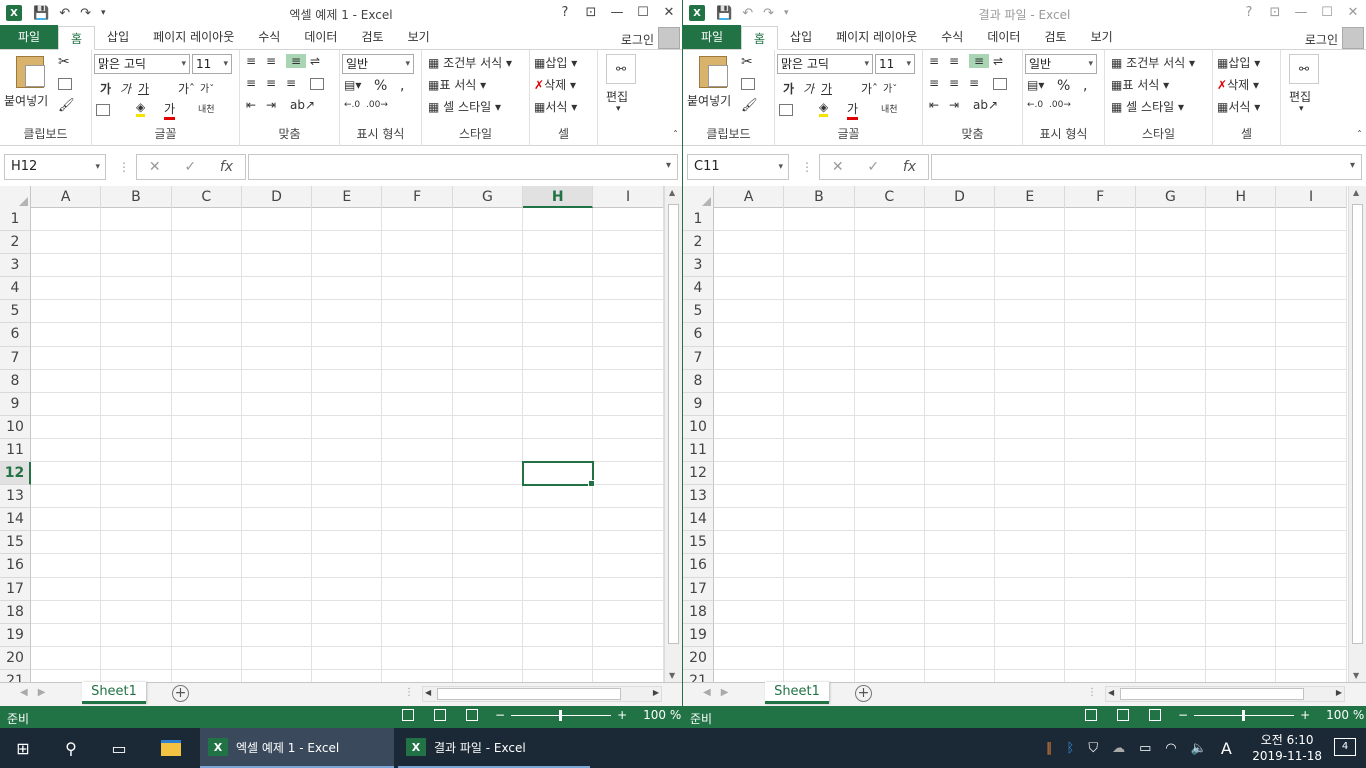  Describe the element at coordinates (141, 108) in the screenshot. I see `fill-color-icon: ◈` at that location.